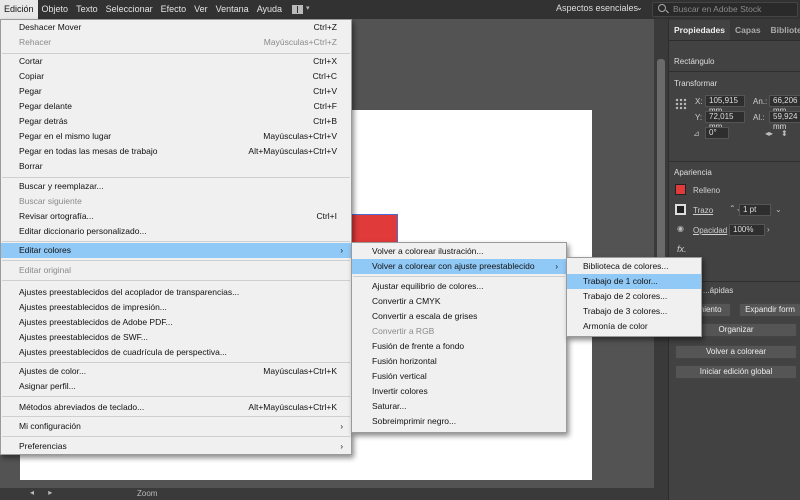  I want to click on tab-propiedades: Propiedades, so click(700, 30).